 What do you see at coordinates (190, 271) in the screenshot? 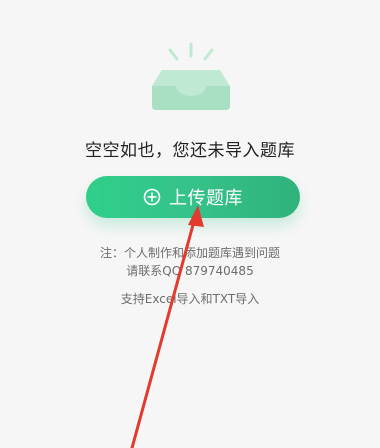
I see `help-note-line-2: 请联系QQ 879740485` at bounding box center [190, 271].